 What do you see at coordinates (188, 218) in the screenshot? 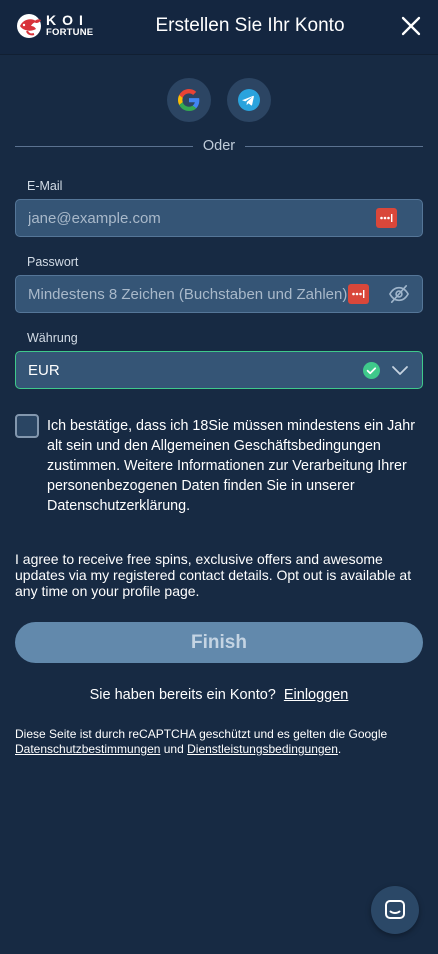
I see `email-input` at bounding box center [188, 218].